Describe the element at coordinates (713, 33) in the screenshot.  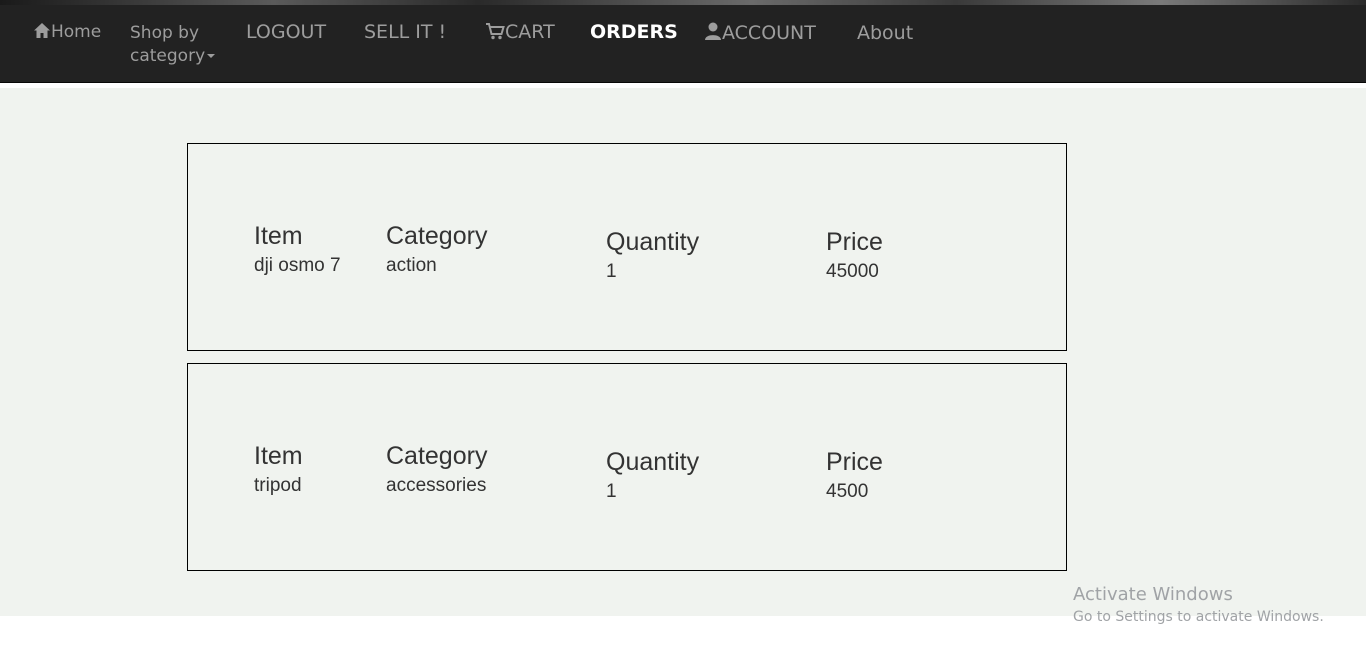
I see `user-icon` at that location.